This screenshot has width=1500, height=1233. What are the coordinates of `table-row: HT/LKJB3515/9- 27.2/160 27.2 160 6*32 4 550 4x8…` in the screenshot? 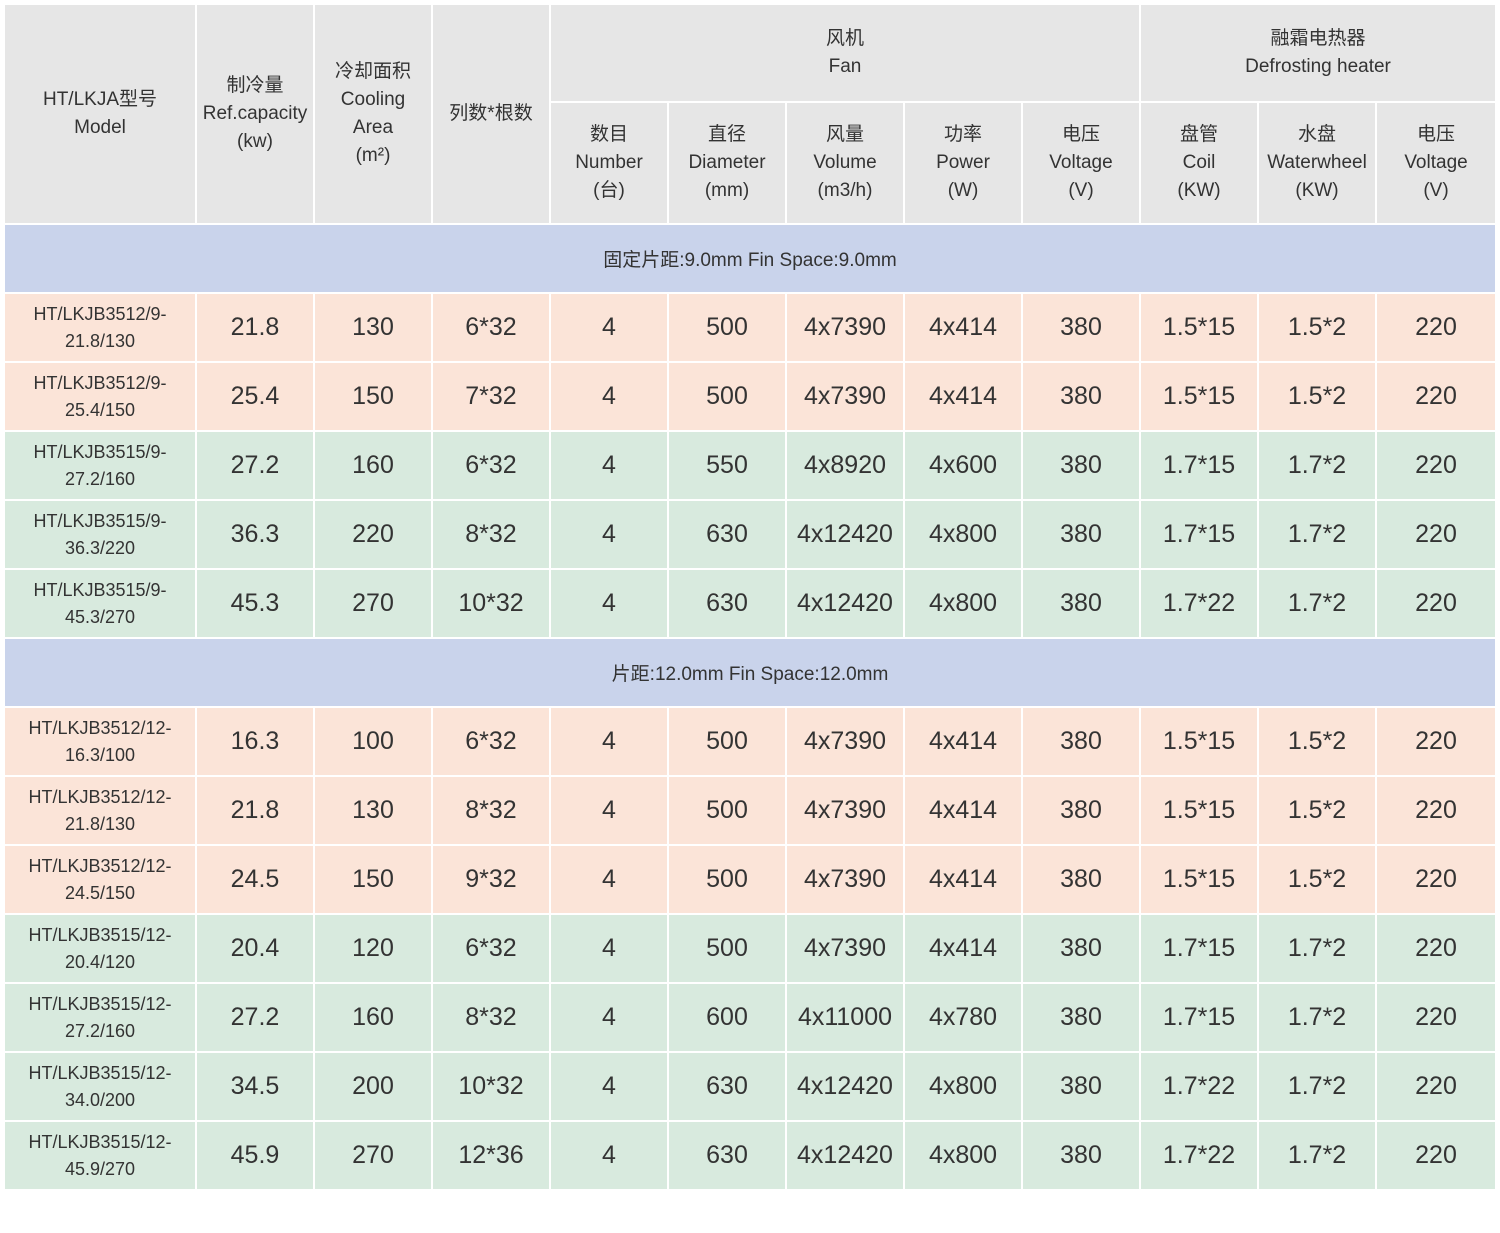 It's located at (750, 465).